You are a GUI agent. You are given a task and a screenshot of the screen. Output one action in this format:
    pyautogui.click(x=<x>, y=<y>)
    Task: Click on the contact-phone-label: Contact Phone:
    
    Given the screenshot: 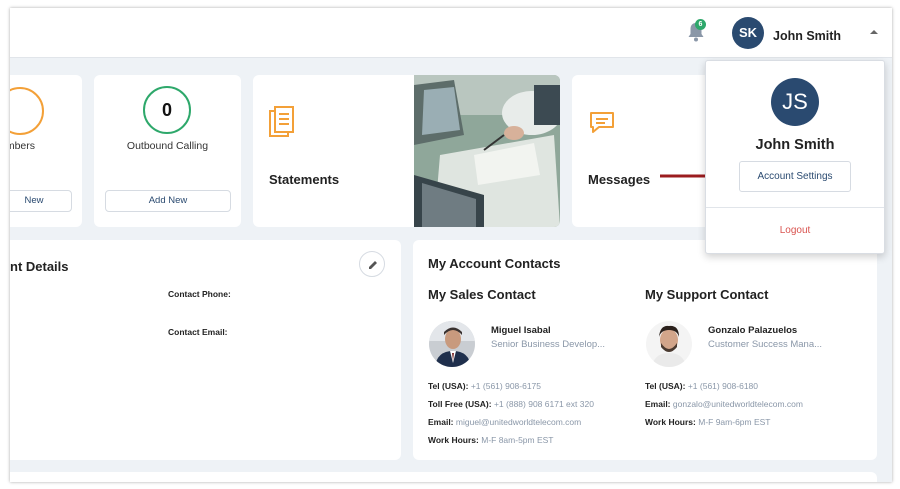 What is the action you would take?
    pyautogui.click(x=199, y=294)
    